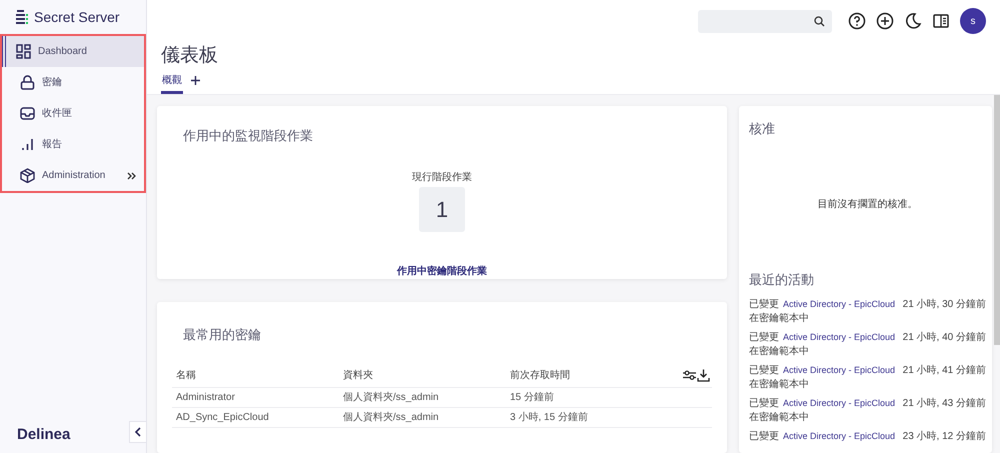 The width and height of the screenshot is (1000, 453). I want to click on download-icon, so click(703, 375).